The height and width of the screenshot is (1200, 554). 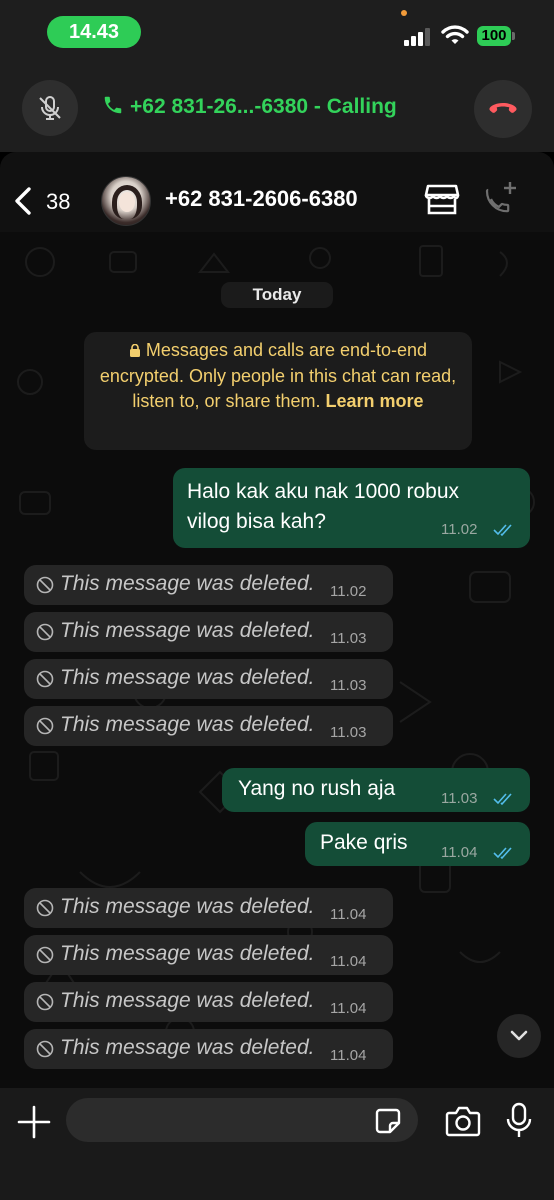 I want to click on message-text: Yang no rush aja, so click(x=317, y=788).